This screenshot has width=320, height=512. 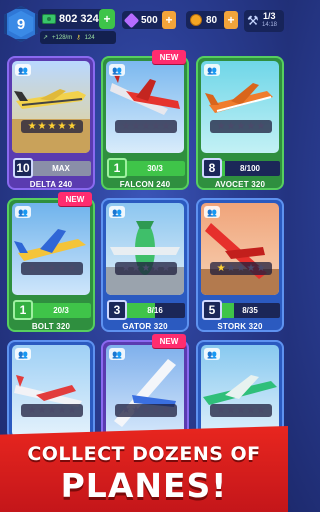 What do you see at coordinates (196, 20) in the screenshot?
I see `coin-icon` at bounding box center [196, 20].